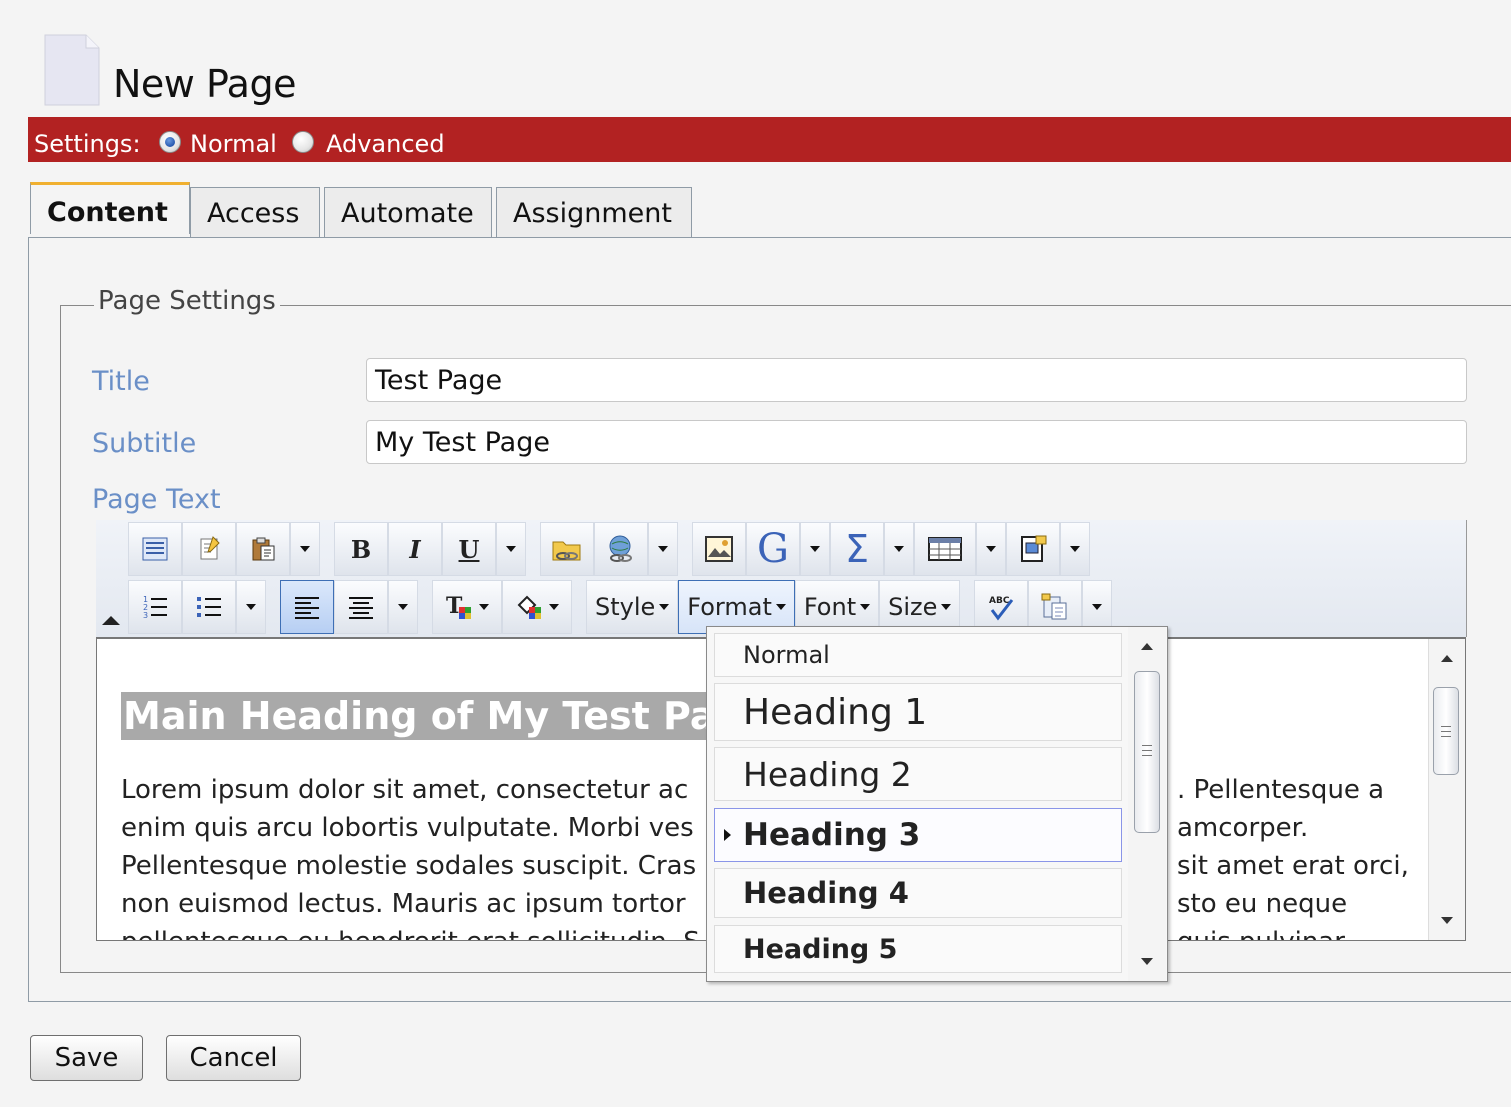 This screenshot has height=1107, width=1511. I want to click on subtitle-label: Subtitle, so click(144, 443).